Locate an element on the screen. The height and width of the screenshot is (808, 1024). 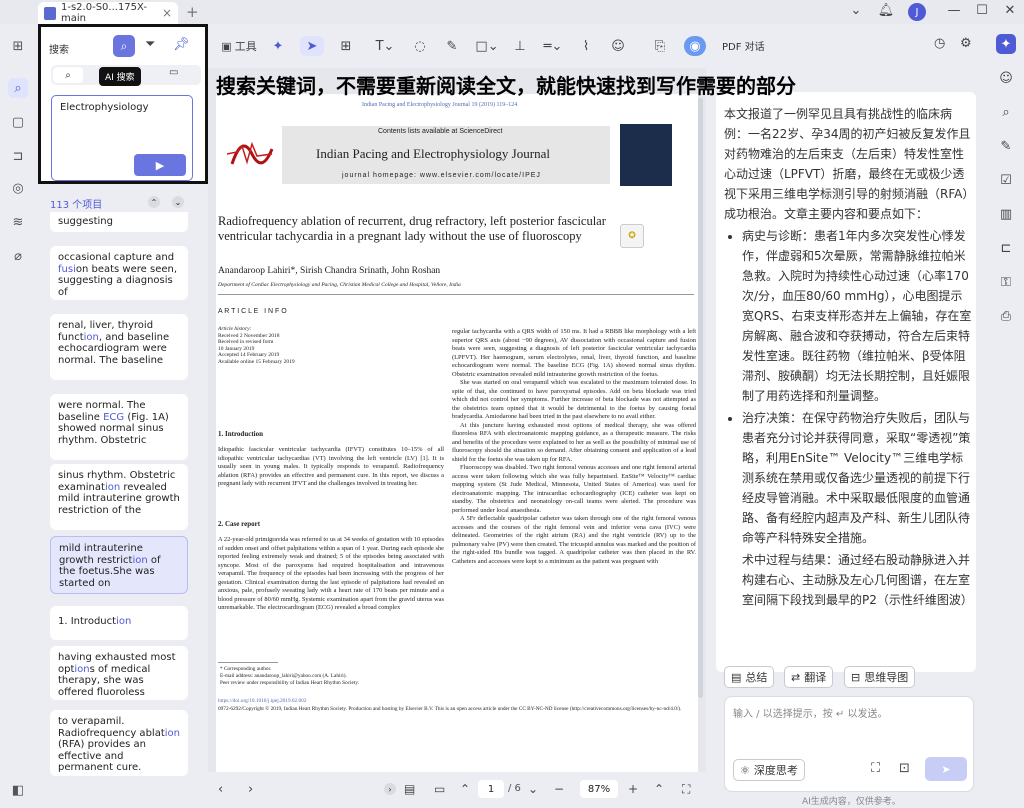
page-up-icon: ⌃ is located at coordinates (465, 789).